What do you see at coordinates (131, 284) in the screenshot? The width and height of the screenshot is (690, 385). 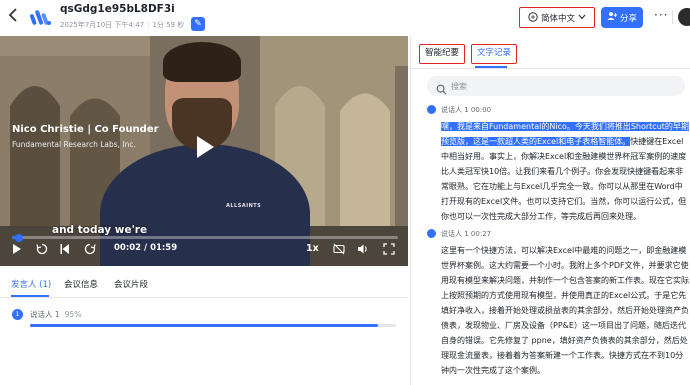 I see `tab-meeting-clips: 会议片段` at bounding box center [131, 284].